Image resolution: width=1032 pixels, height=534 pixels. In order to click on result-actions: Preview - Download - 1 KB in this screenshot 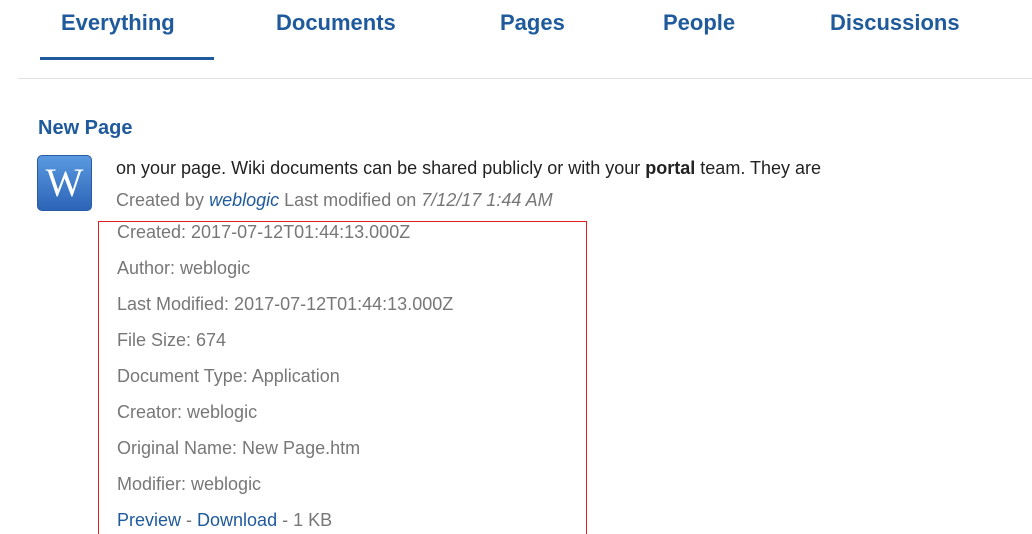, I will do `click(224, 520)`.